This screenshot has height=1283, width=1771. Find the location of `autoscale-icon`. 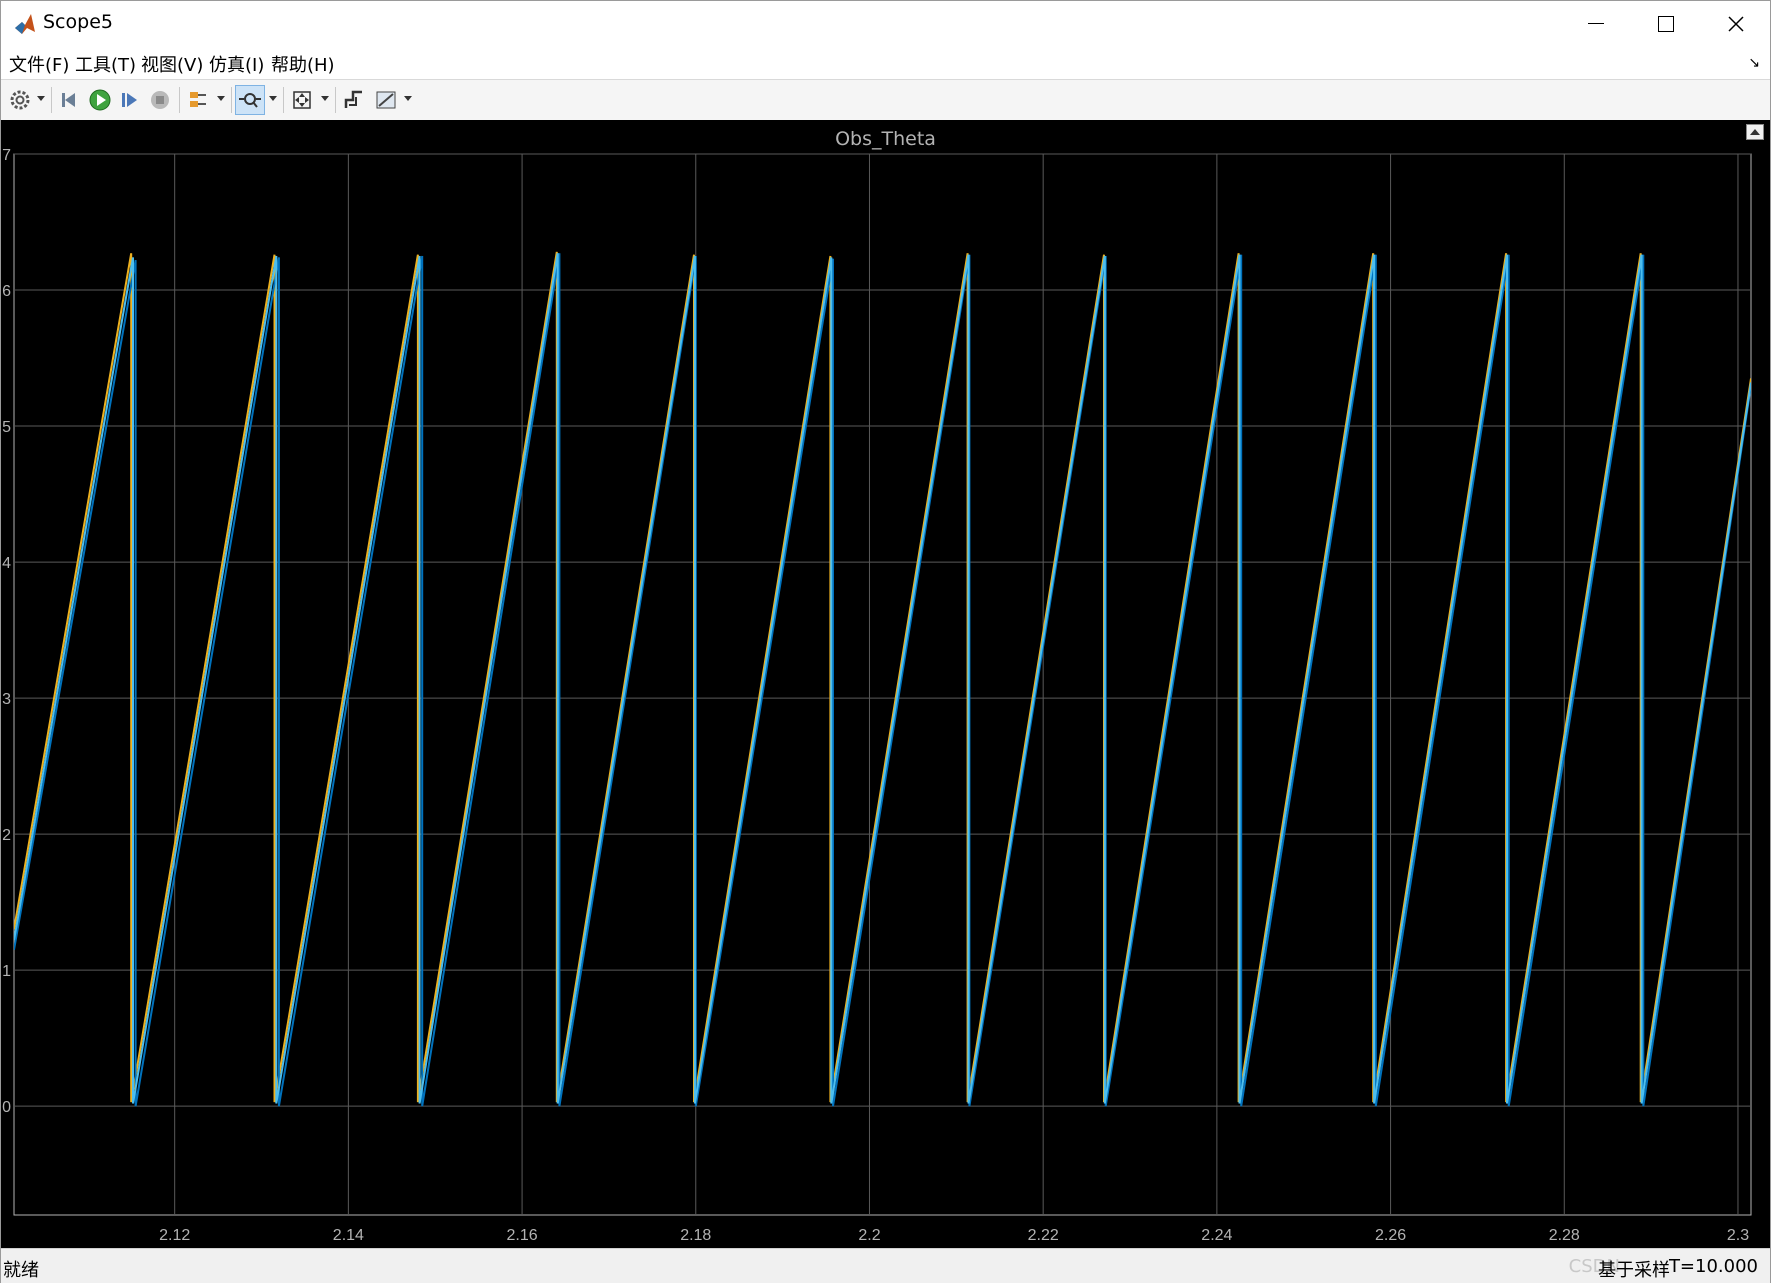

autoscale-icon is located at coordinates (302, 100).